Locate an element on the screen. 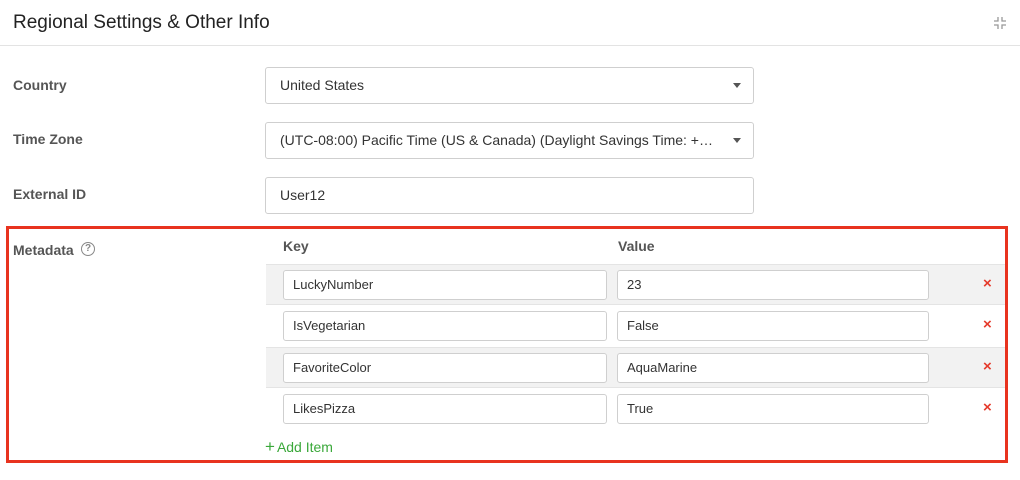  key-column-header: Key is located at coordinates (296, 246).